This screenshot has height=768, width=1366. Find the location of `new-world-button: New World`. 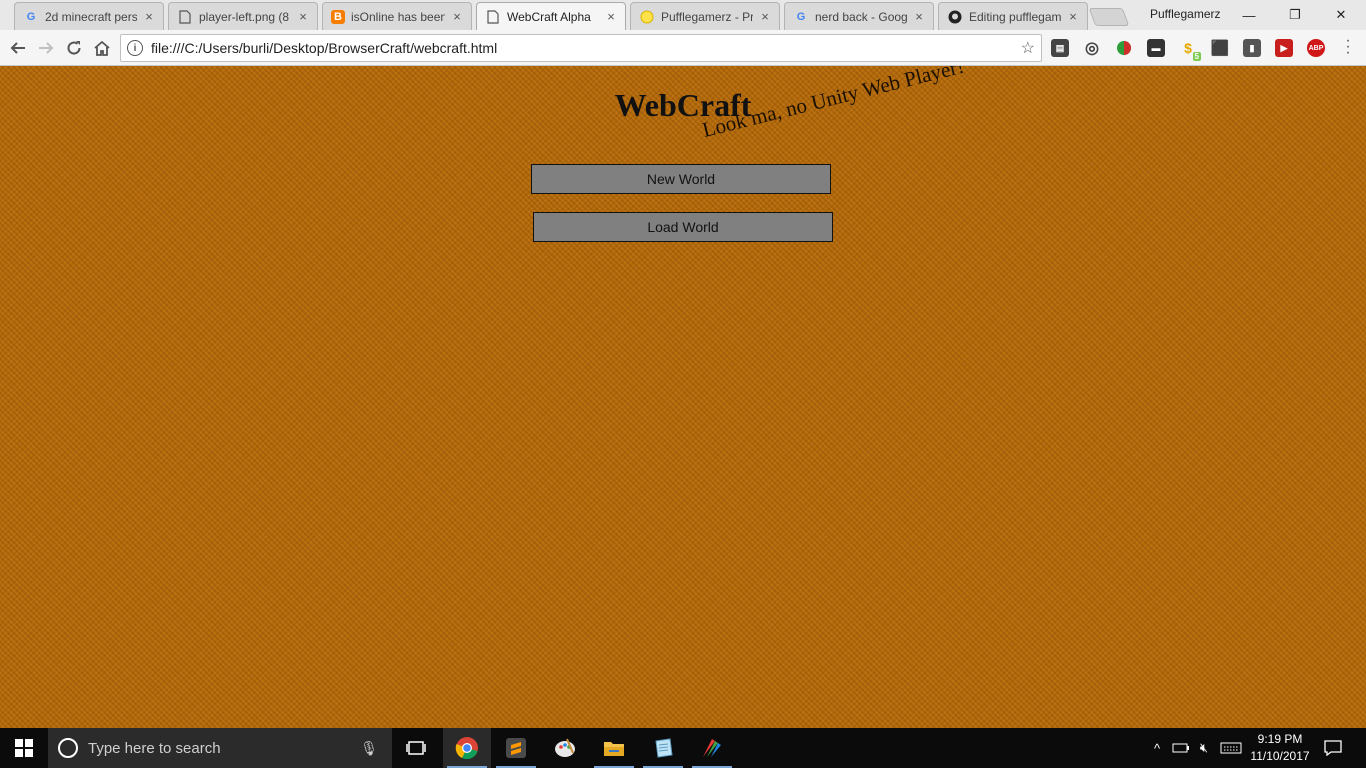

new-world-button: New World is located at coordinates (681, 179).